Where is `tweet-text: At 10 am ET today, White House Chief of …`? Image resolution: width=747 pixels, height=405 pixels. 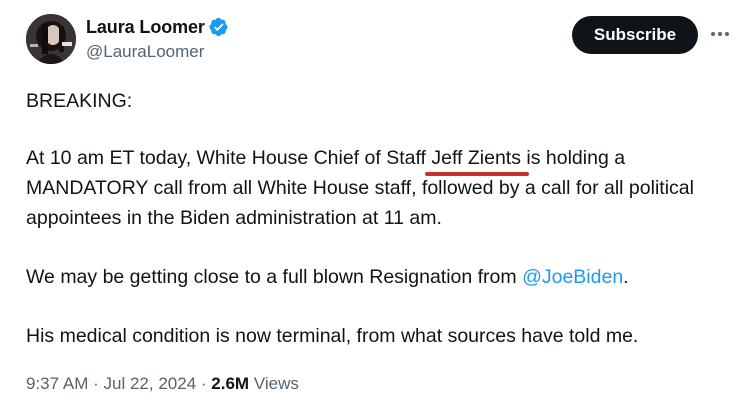
tweet-text: At 10 am ET today, White House Chief of … is located at coordinates (229, 158).